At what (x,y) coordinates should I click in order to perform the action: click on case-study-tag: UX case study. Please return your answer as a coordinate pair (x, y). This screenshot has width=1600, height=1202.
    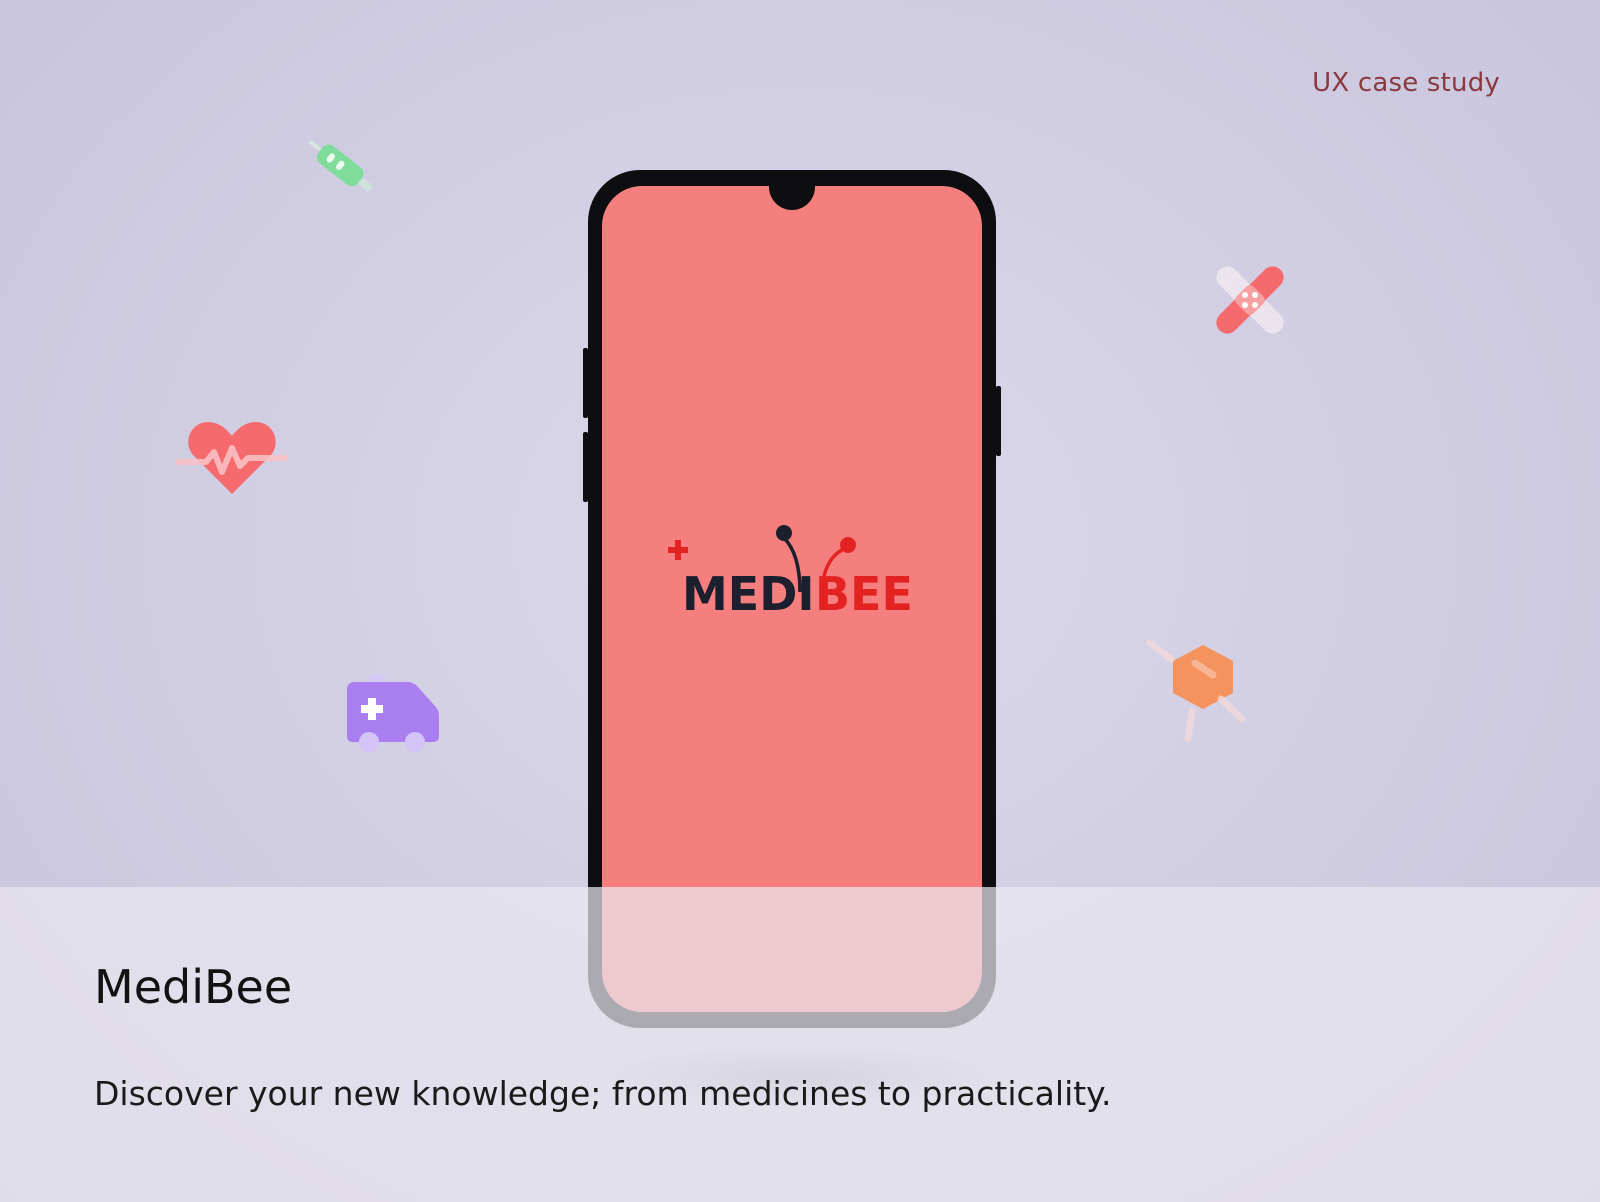
    Looking at the image, I should click on (1406, 83).